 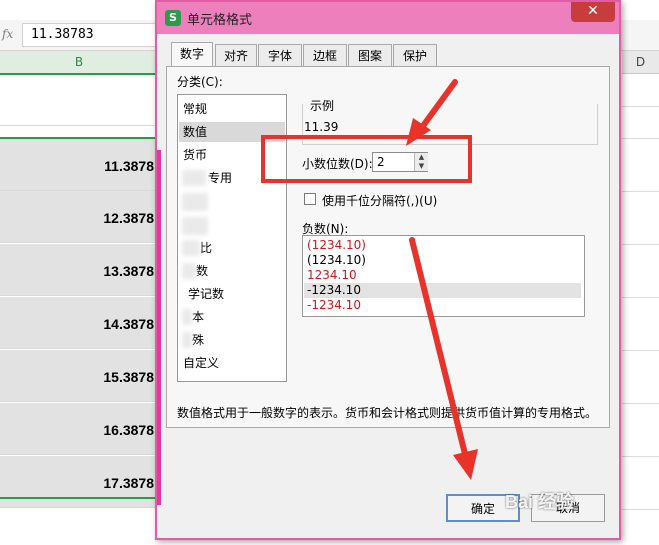 I want to click on annotation-arrows, so click(x=442, y=279).